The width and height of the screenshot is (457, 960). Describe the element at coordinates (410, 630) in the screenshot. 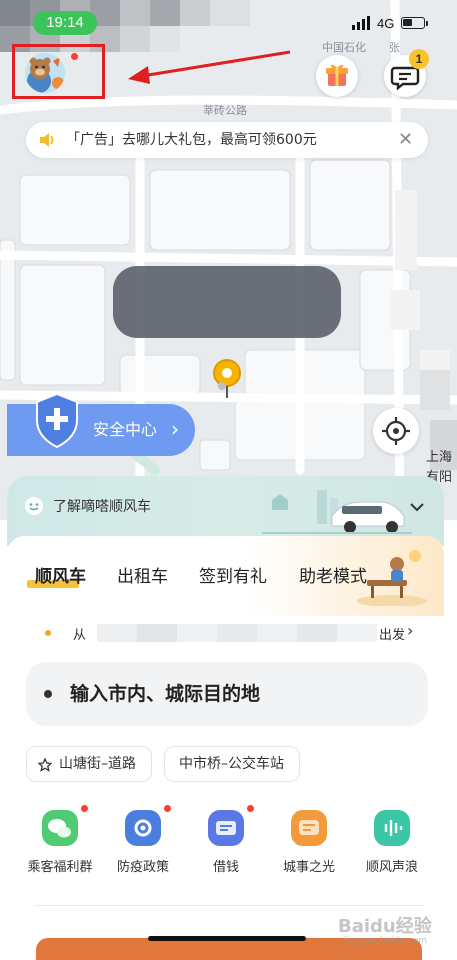

I see `recent-trip-chevron-icon: ›` at that location.